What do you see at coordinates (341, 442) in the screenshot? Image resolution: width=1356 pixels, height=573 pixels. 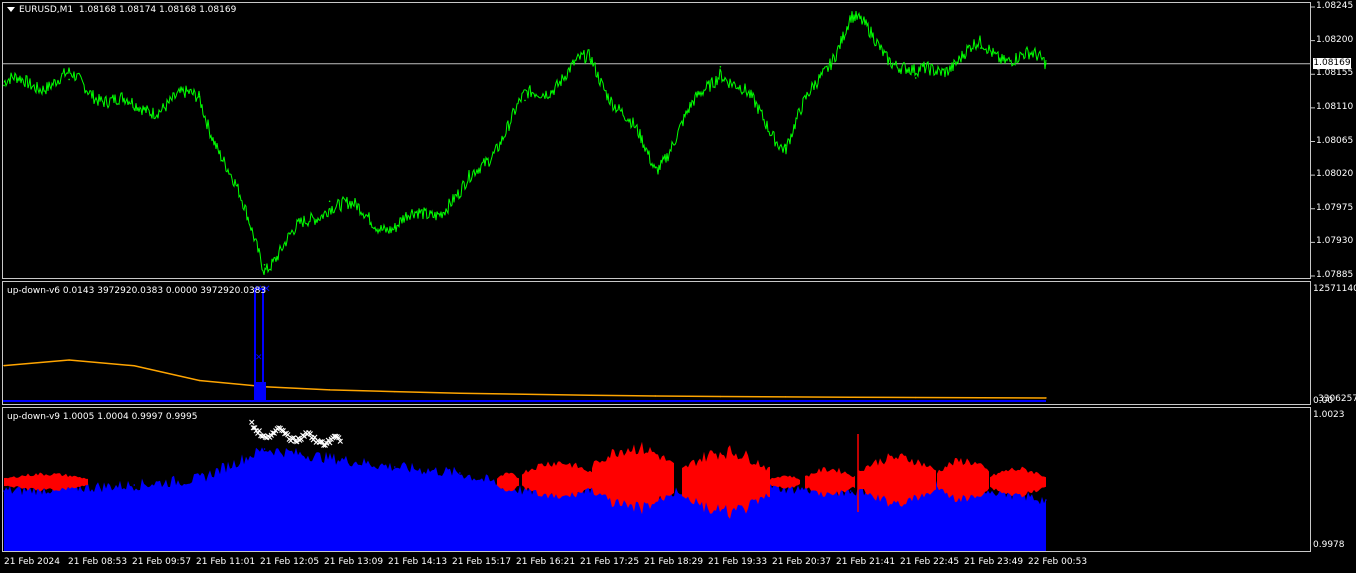 I see `v9-marker: ×` at bounding box center [341, 442].